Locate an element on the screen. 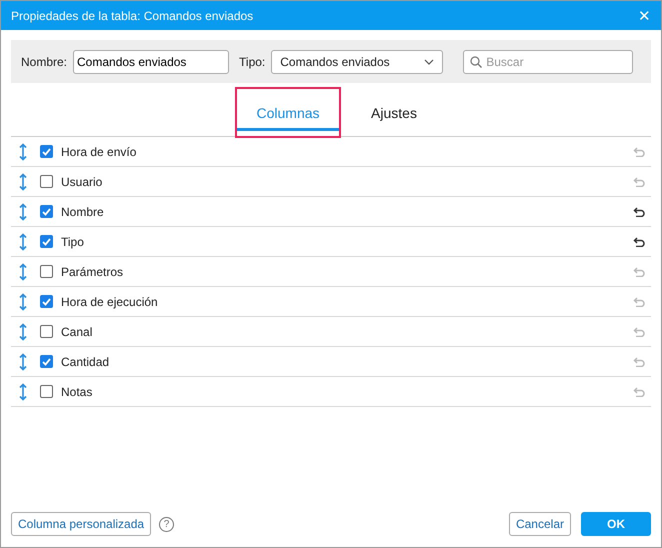  search-icon is located at coordinates (476, 62).